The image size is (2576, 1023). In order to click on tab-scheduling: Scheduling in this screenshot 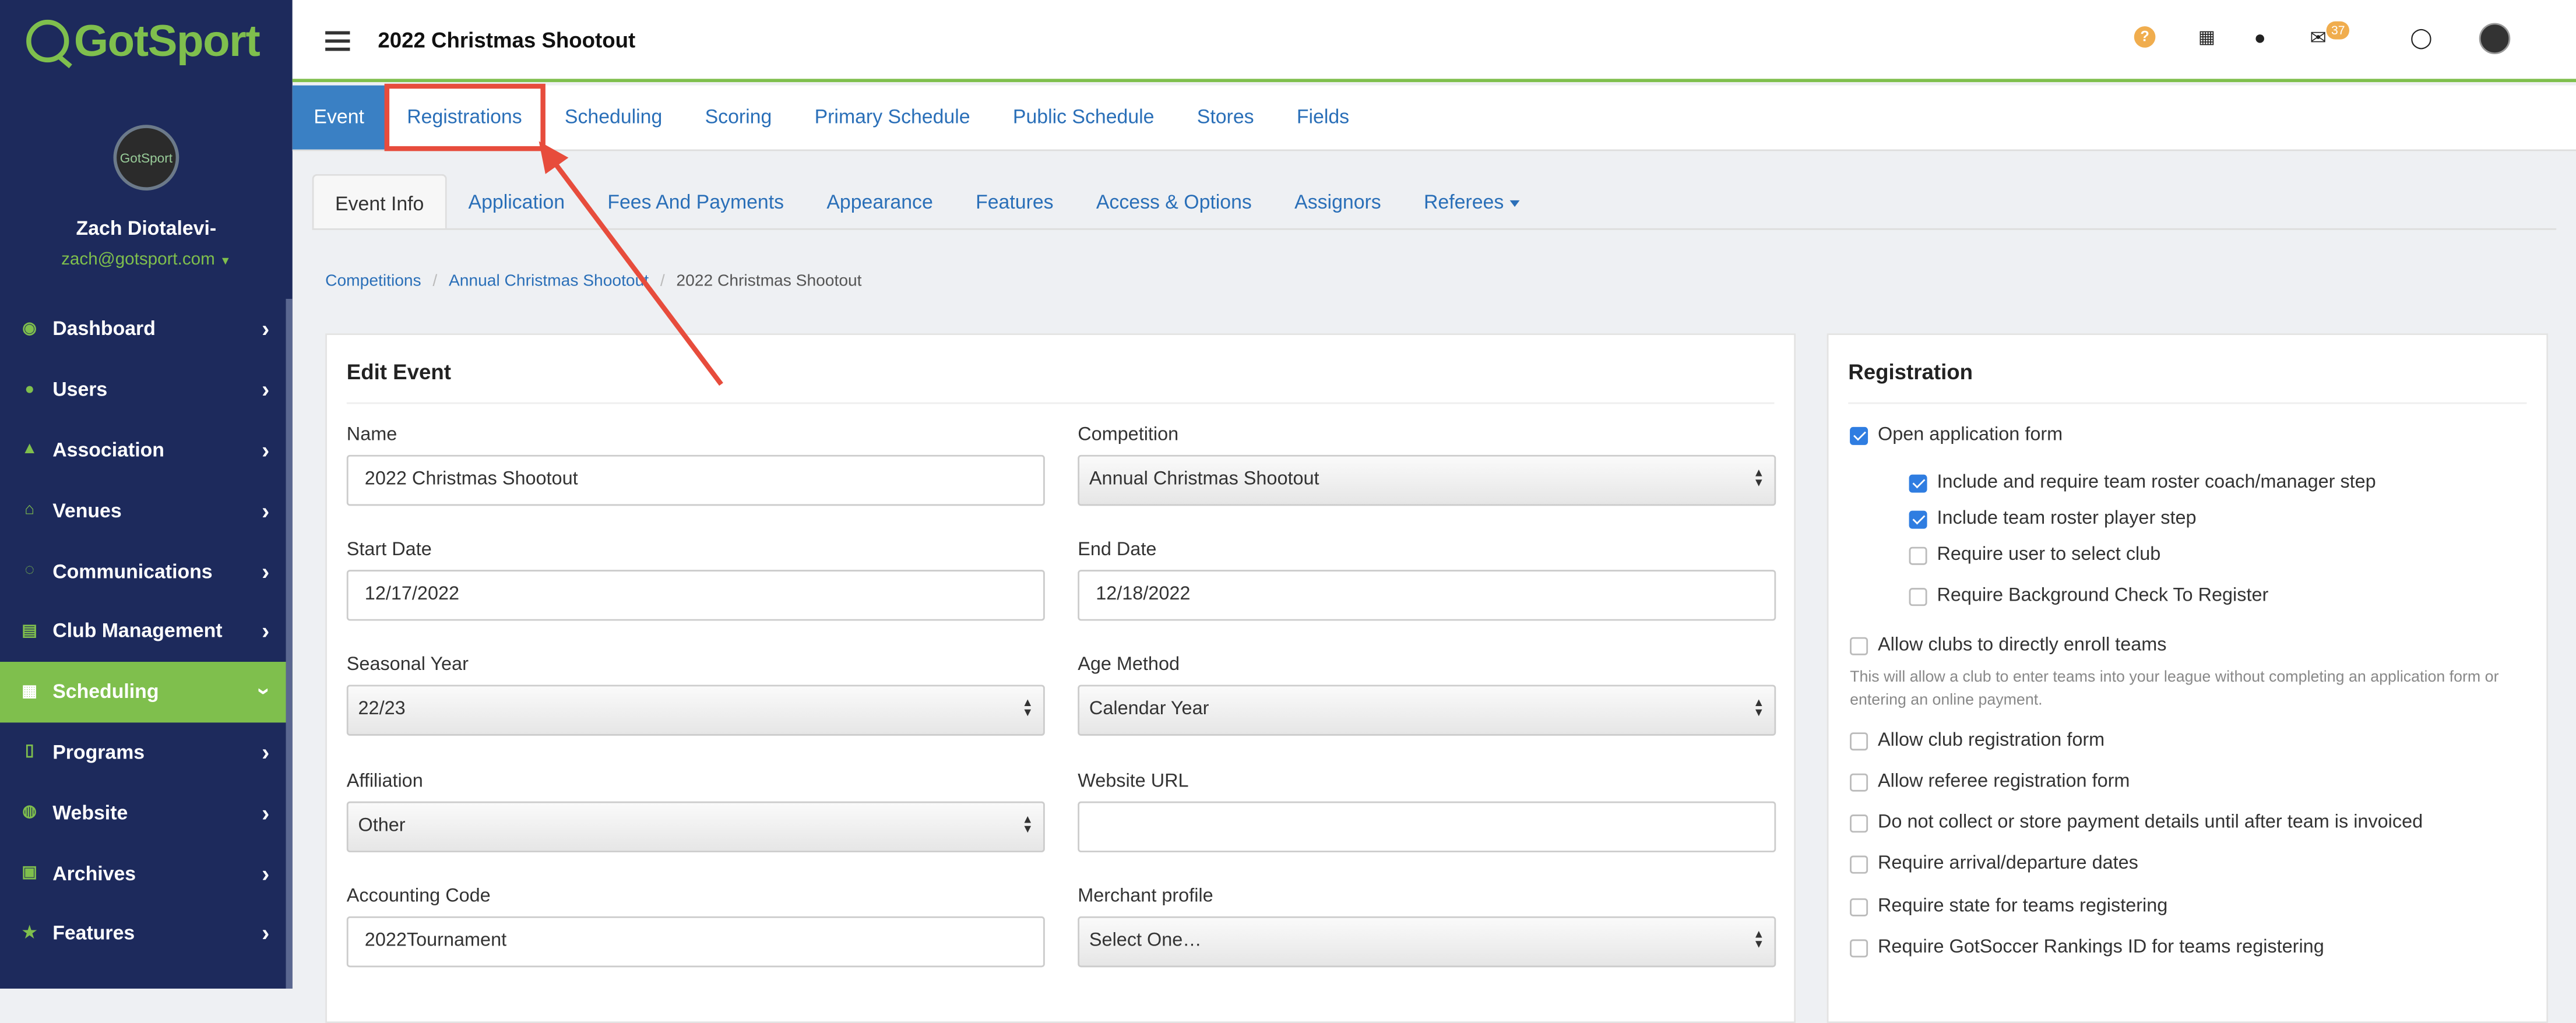, I will do `click(614, 118)`.